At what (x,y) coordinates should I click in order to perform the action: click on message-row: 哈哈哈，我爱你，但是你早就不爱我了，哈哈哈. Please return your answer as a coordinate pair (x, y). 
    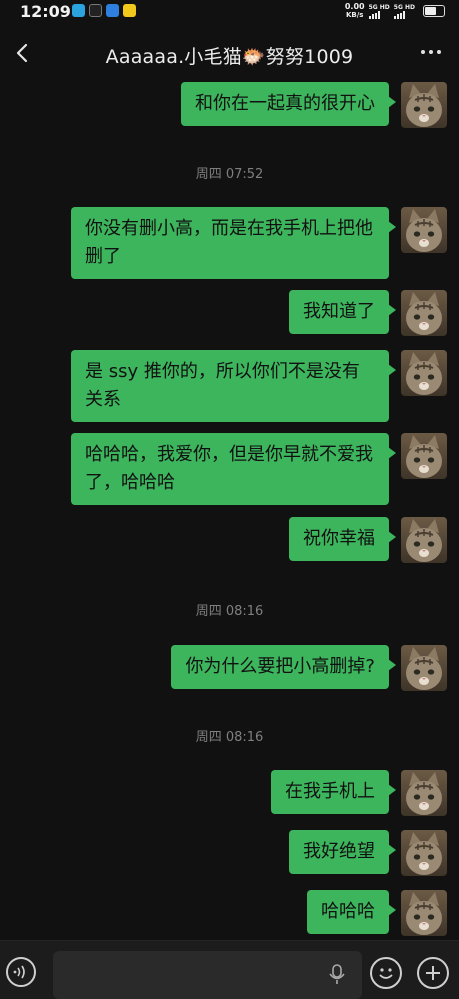
    Looking at the image, I should click on (259, 469).